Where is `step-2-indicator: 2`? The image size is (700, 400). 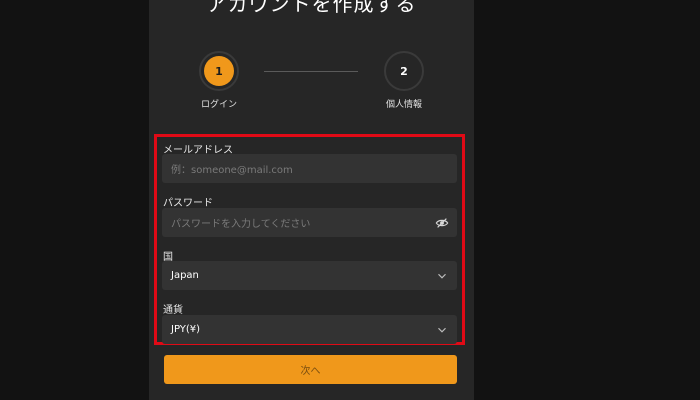 step-2-indicator: 2 is located at coordinates (404, 71).